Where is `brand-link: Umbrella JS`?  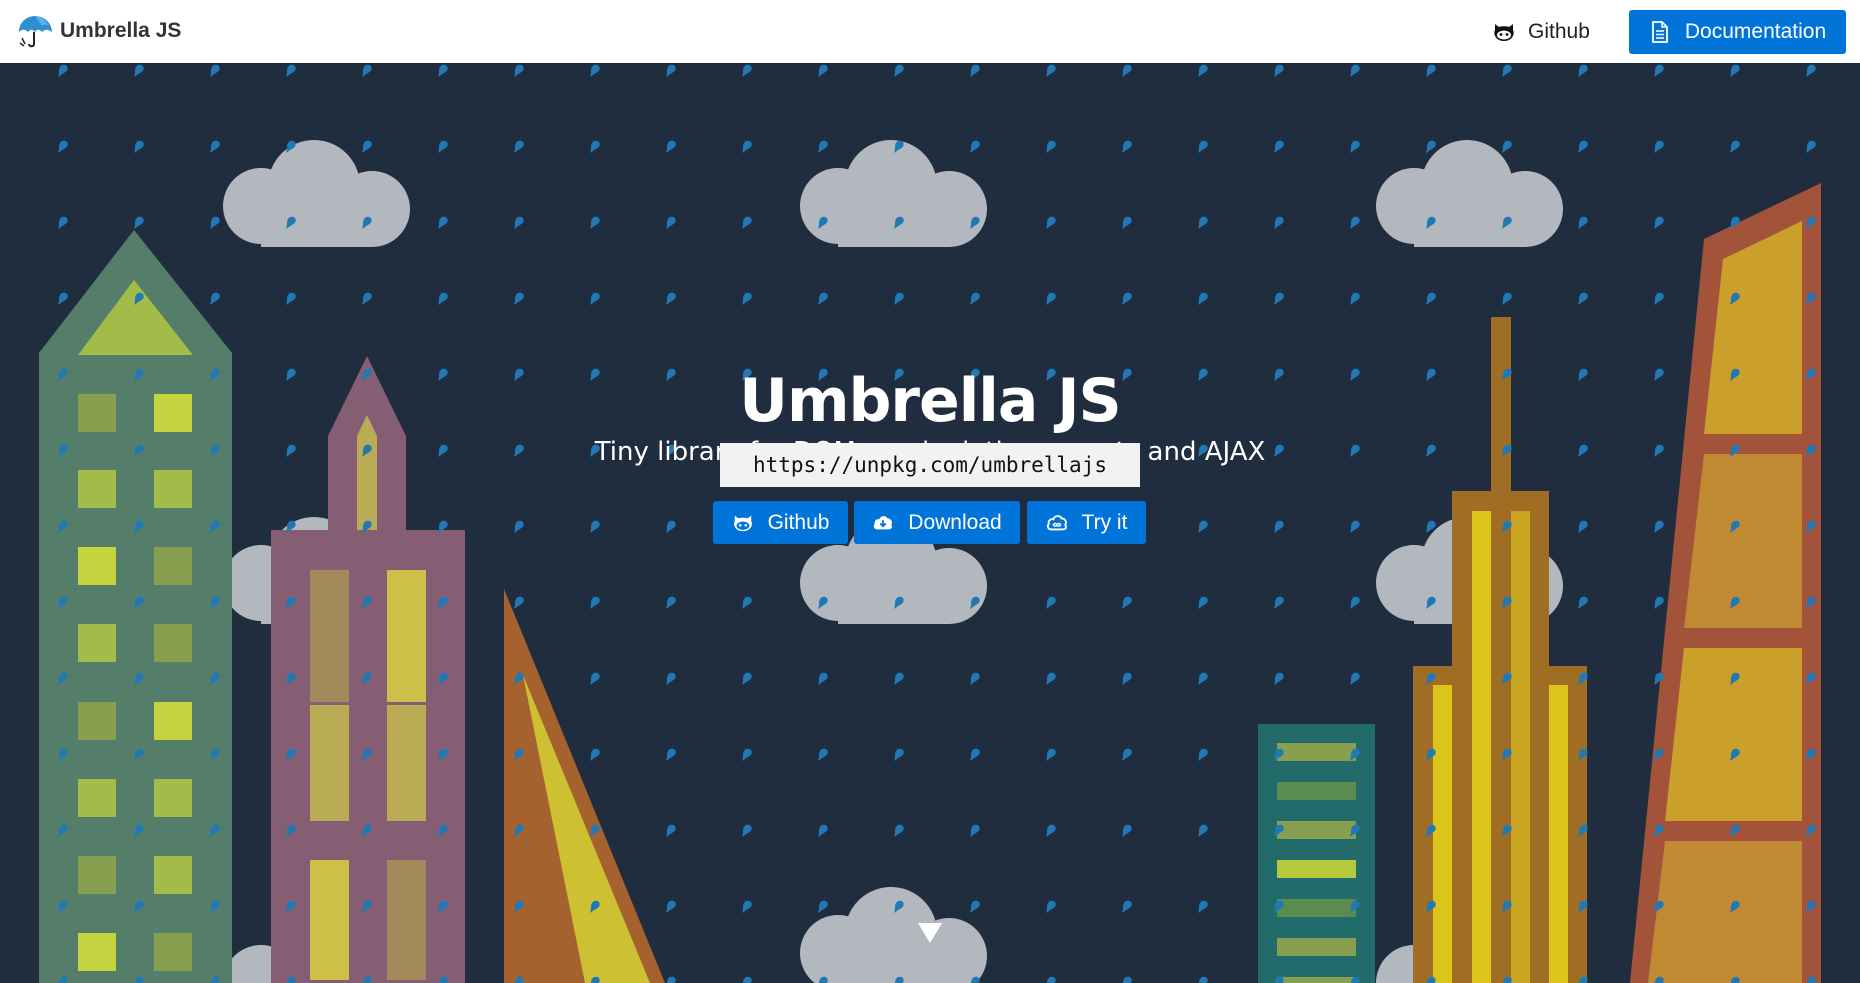 brand-link: Umbrella JS is located at coordinates (98, 31).